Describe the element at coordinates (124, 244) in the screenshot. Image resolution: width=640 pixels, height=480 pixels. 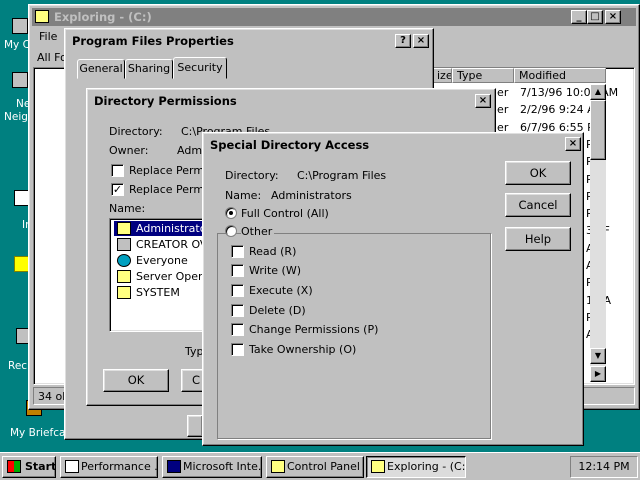
I see `creator-owner-icon` at that location.